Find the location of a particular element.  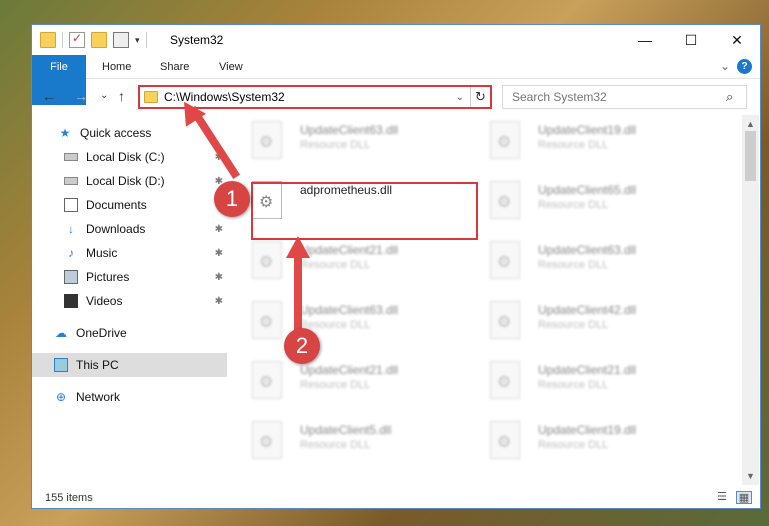

highlight-box is located at coordinates (364, 211).